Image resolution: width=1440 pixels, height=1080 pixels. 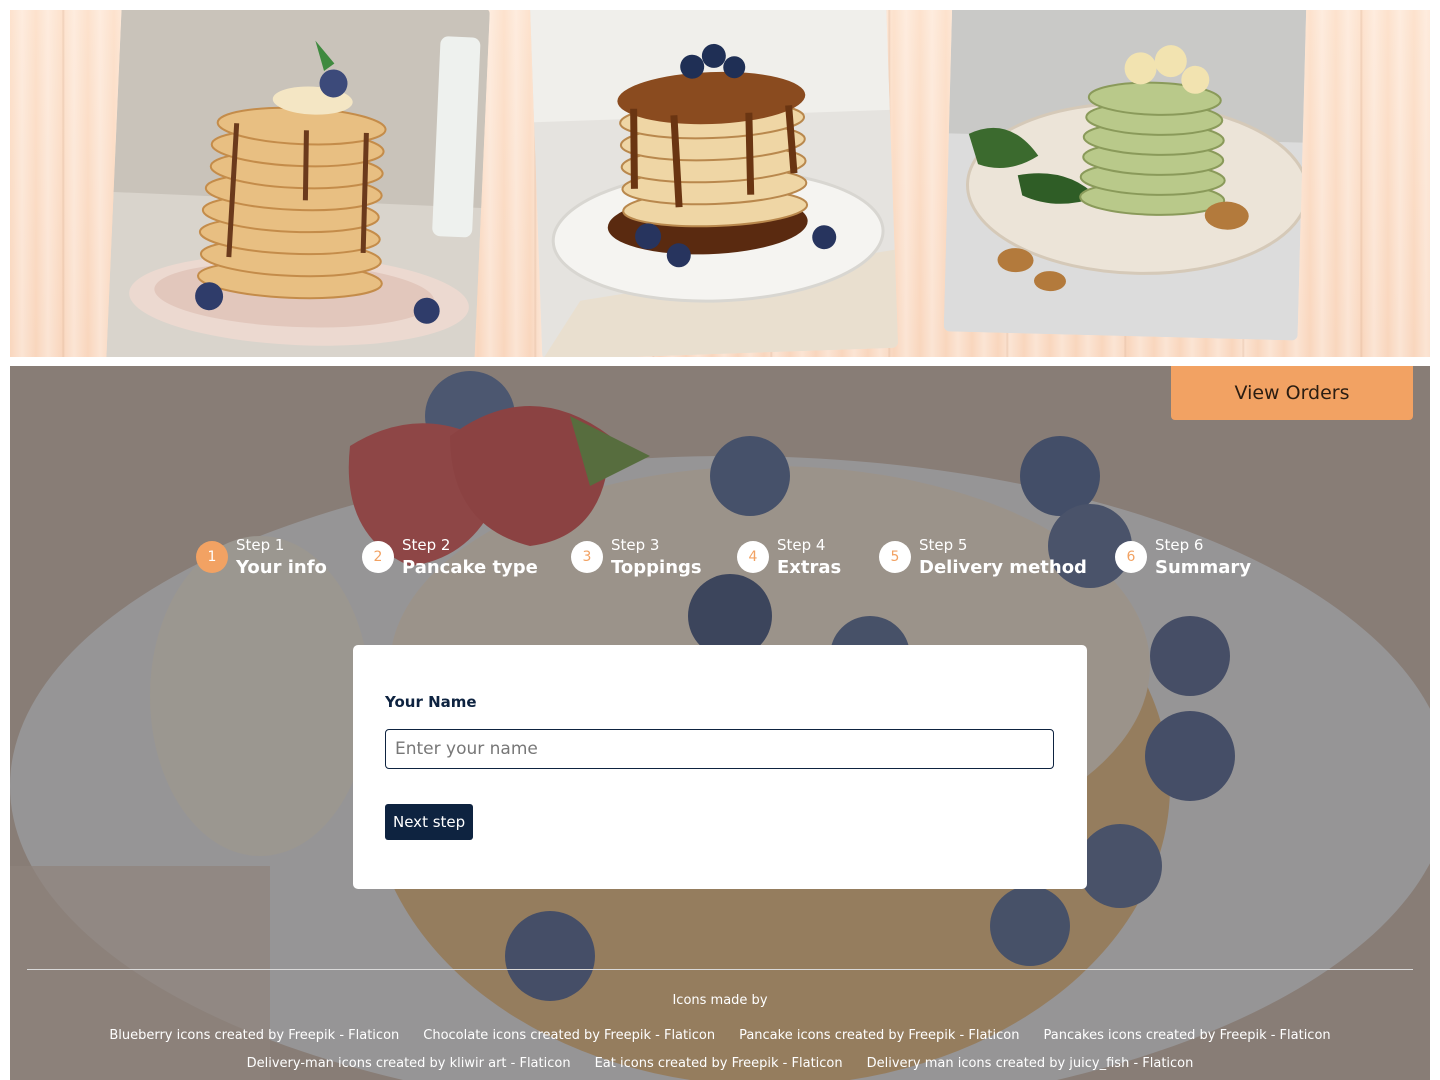 I want to click on step-label: Step 4, so click(x=801, y=545).